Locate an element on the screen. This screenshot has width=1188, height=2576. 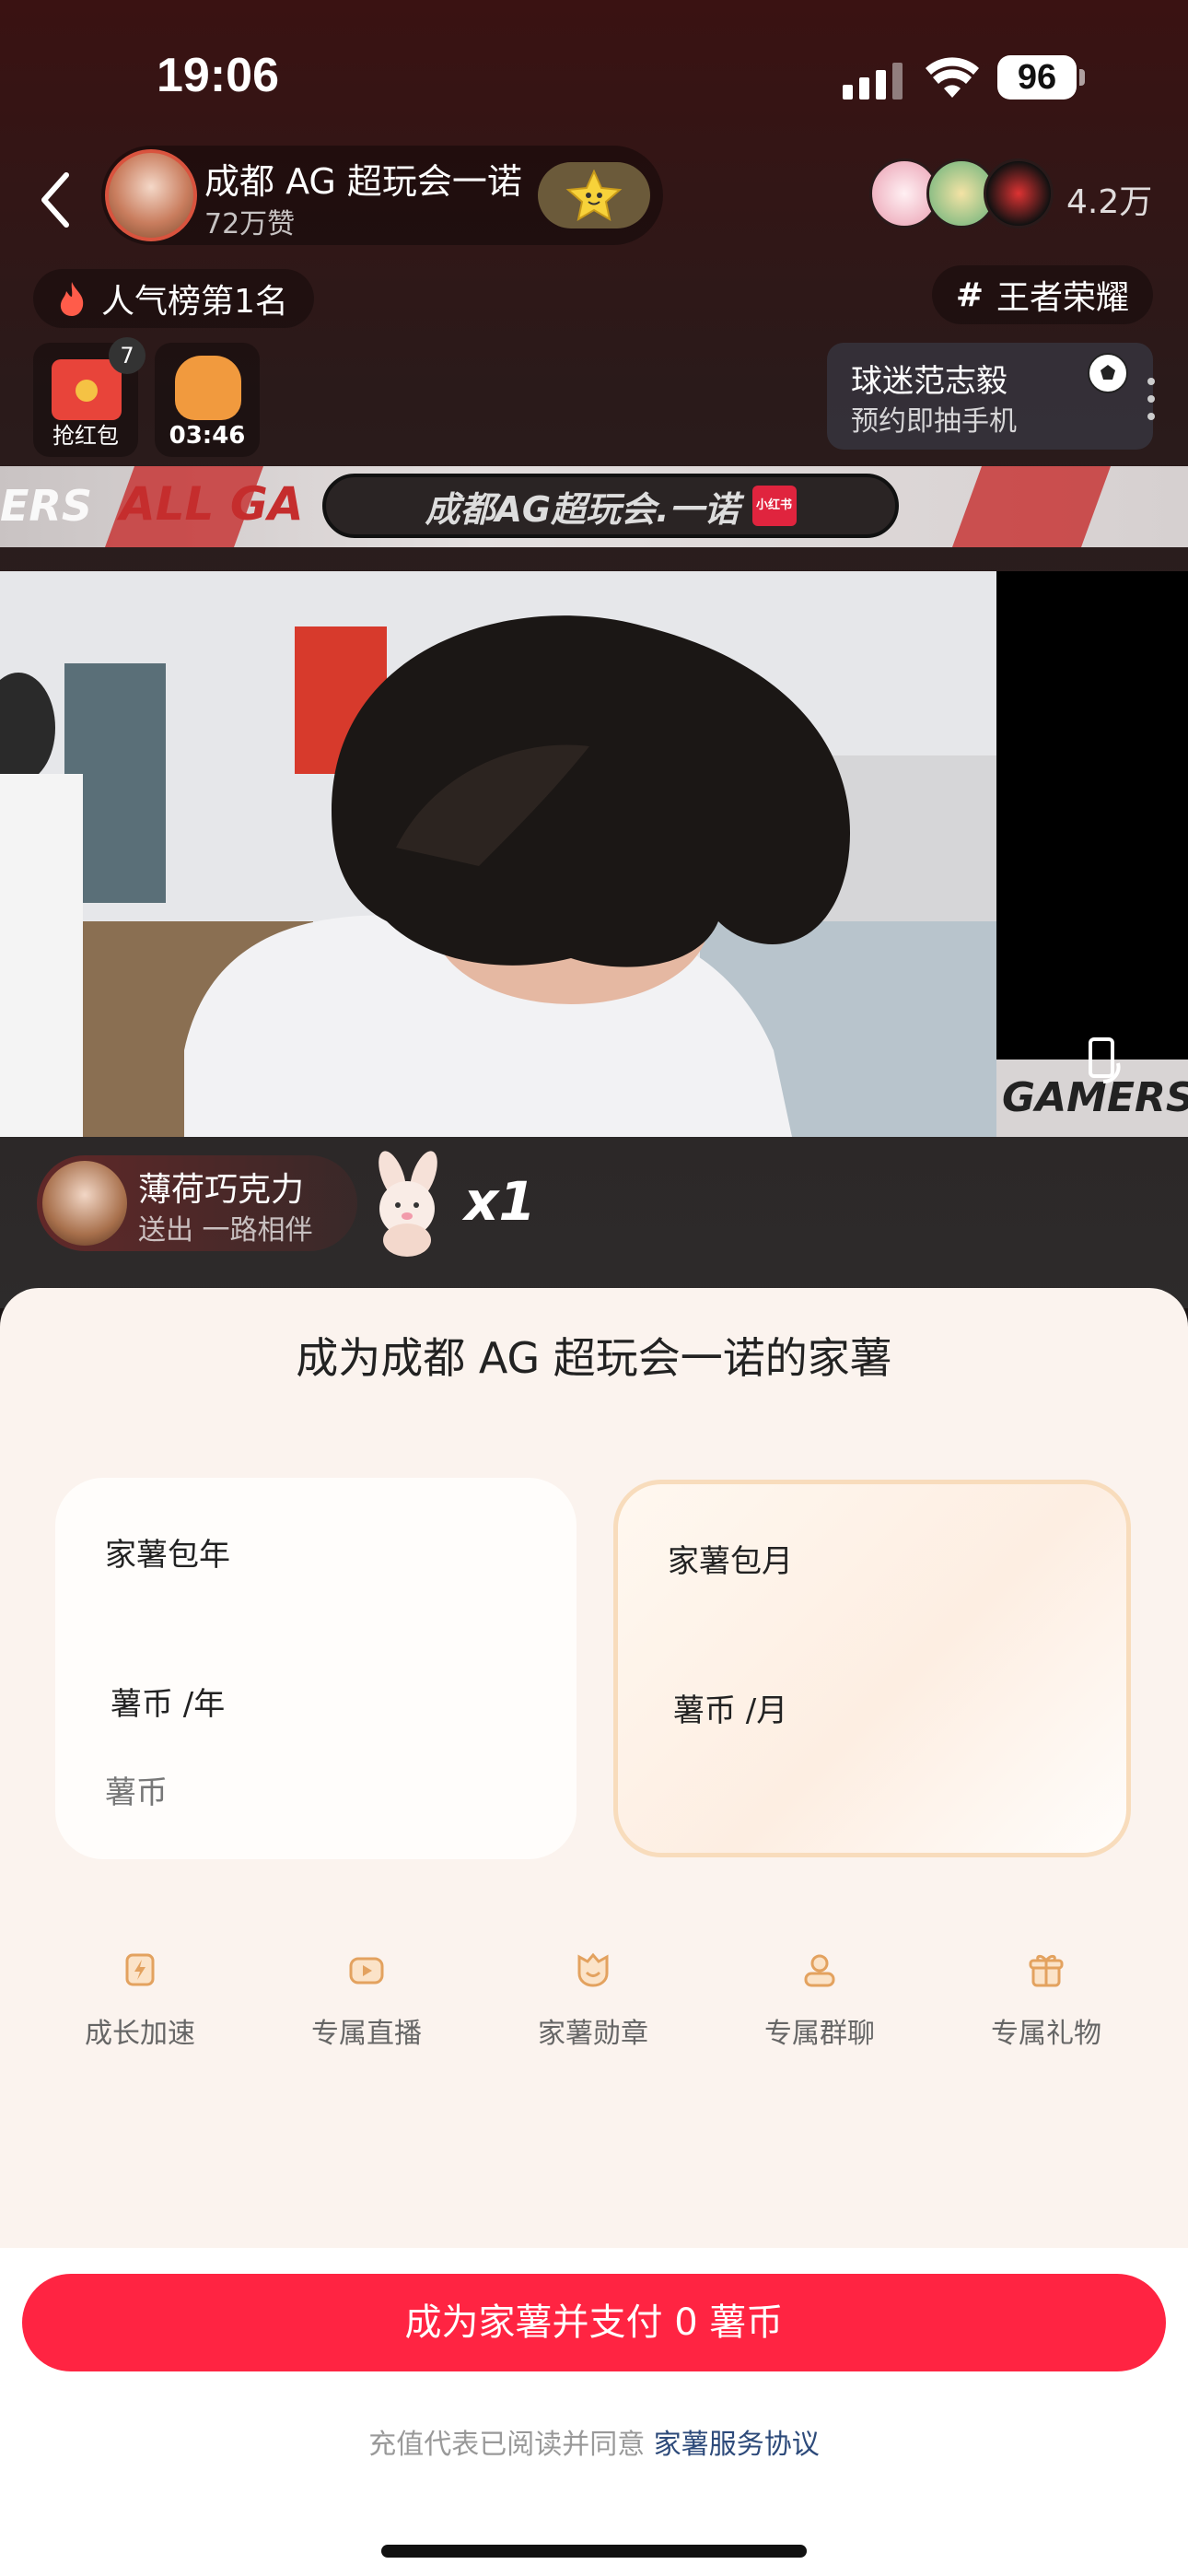
gift-sender-avatar is located at coordinates (84, 1203).